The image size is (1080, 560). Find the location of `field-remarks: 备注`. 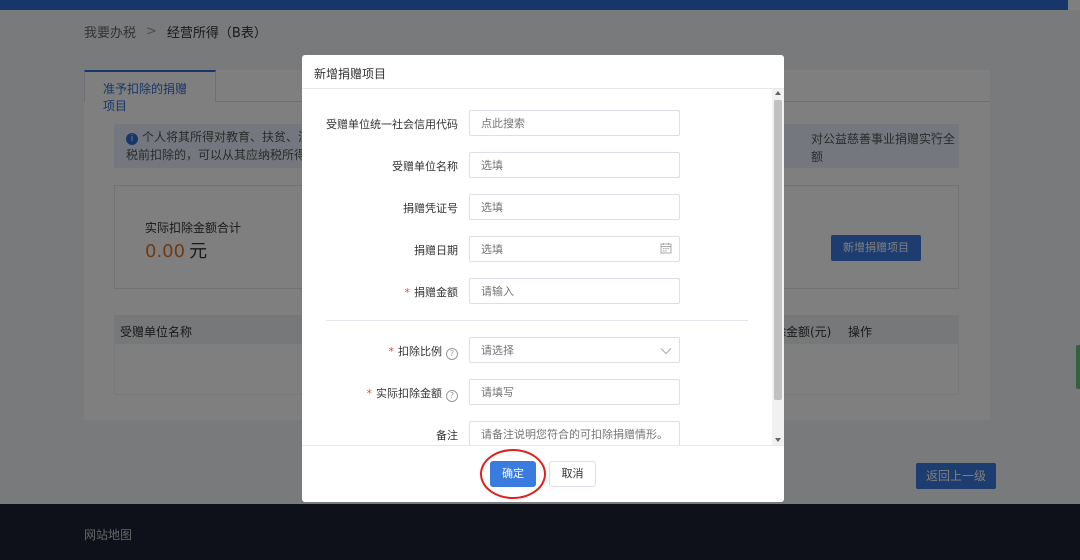

field-remarks: 备注 is located at coordinates (537, 433).